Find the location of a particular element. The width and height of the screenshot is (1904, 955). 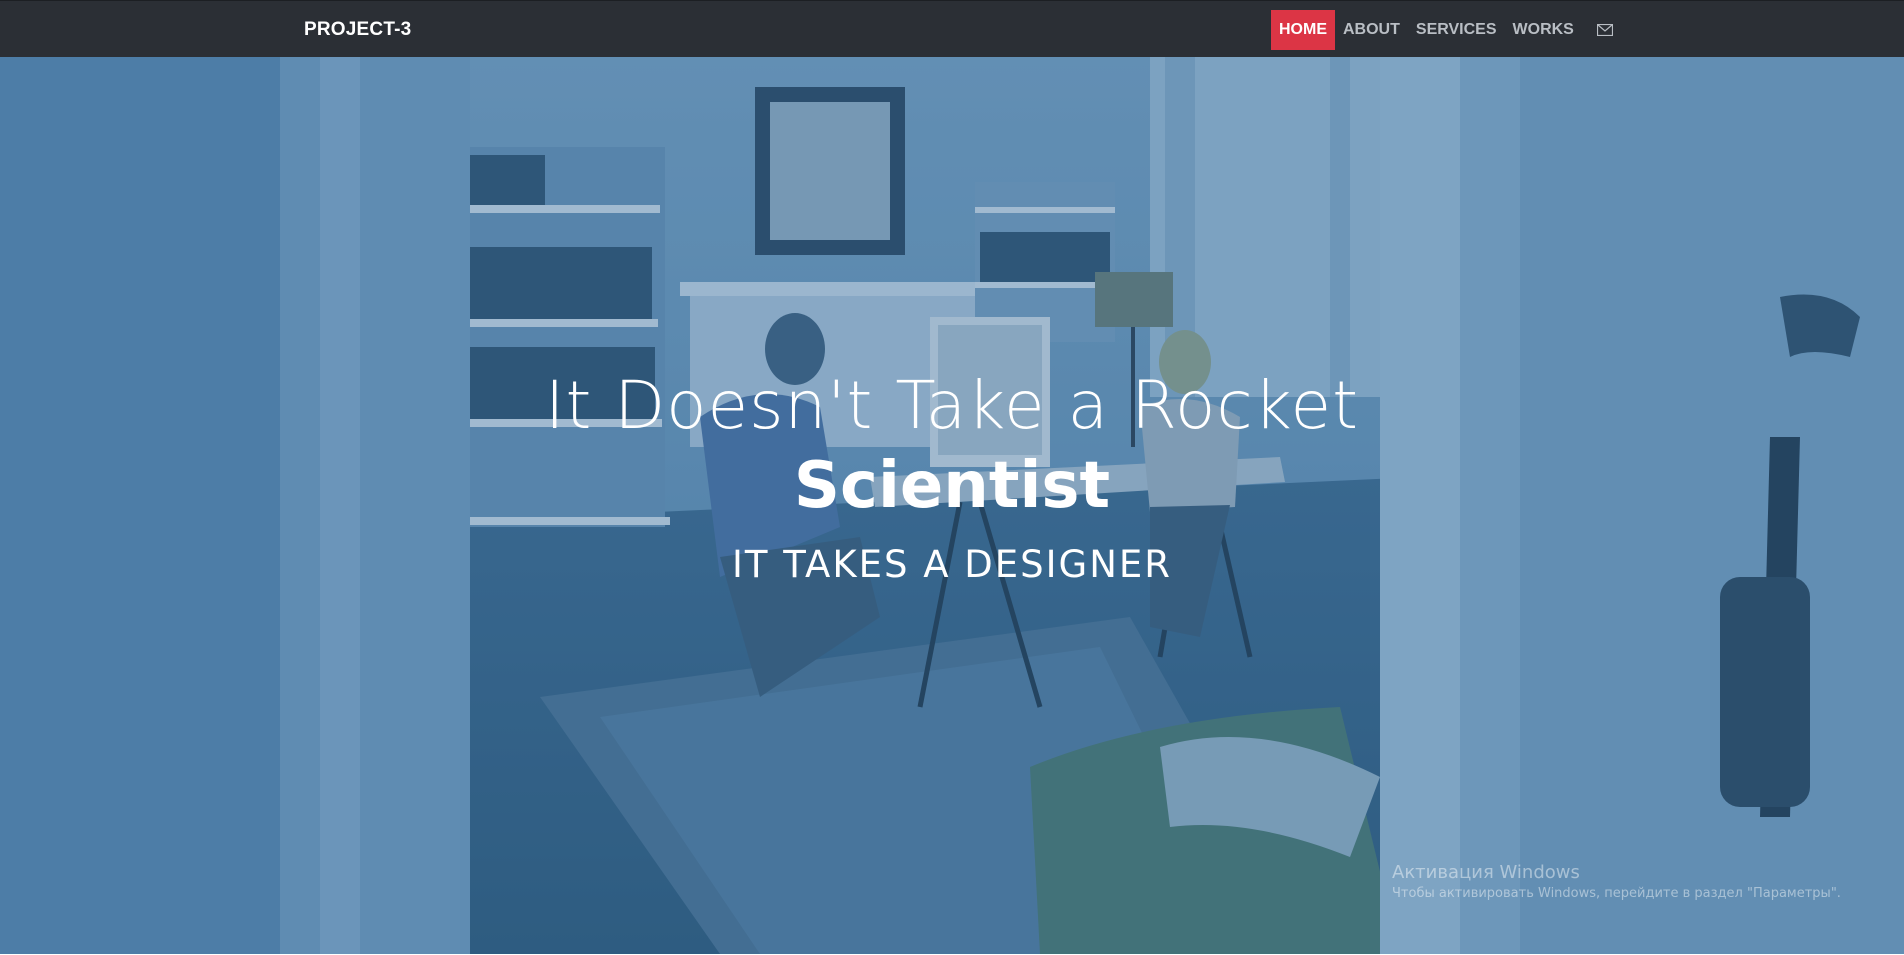

hero-headline-bold: Scientist is located at coordinates (952, 486).